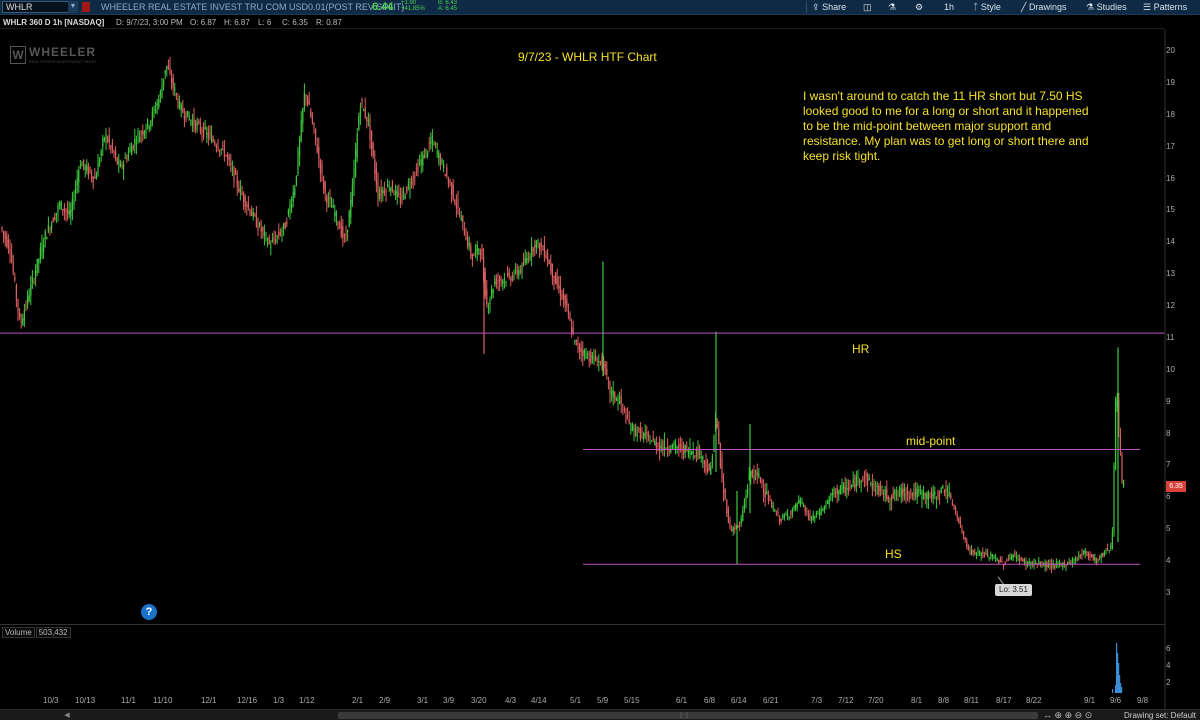  I want to click on bar-open: O: 6.87, so click(203, 22).